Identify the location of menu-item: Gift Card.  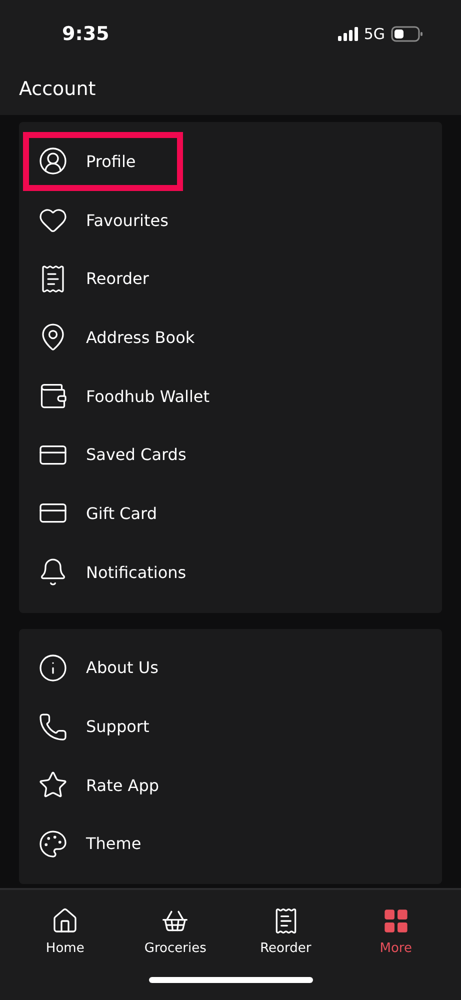
(230, 513).